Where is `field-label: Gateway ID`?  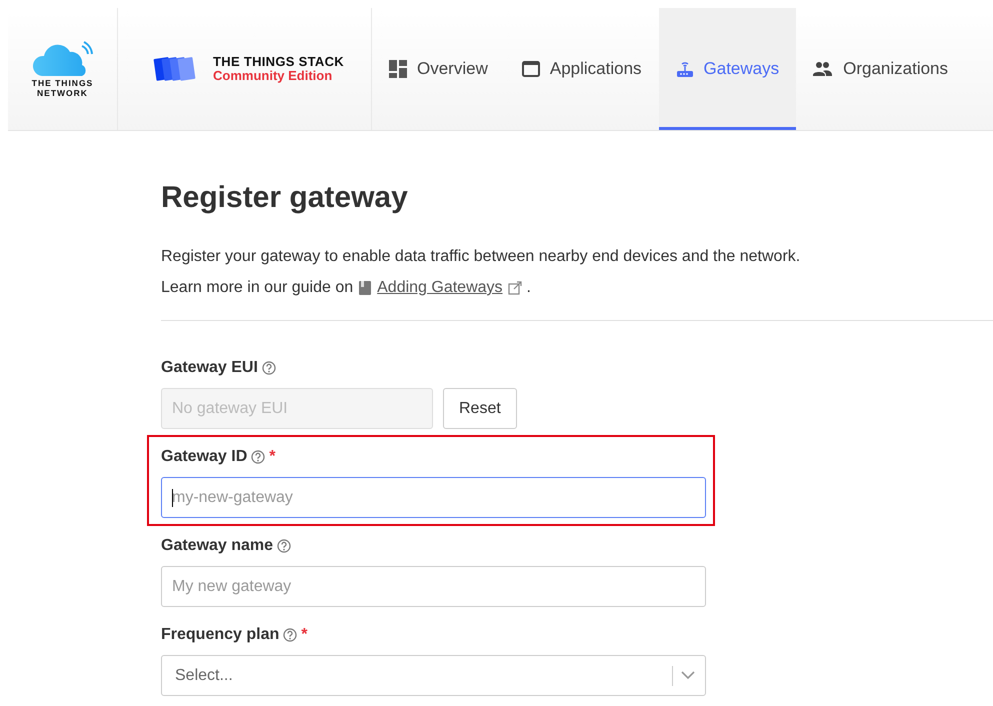
field-label: Gateway ID is located at coordinates (204, 457).